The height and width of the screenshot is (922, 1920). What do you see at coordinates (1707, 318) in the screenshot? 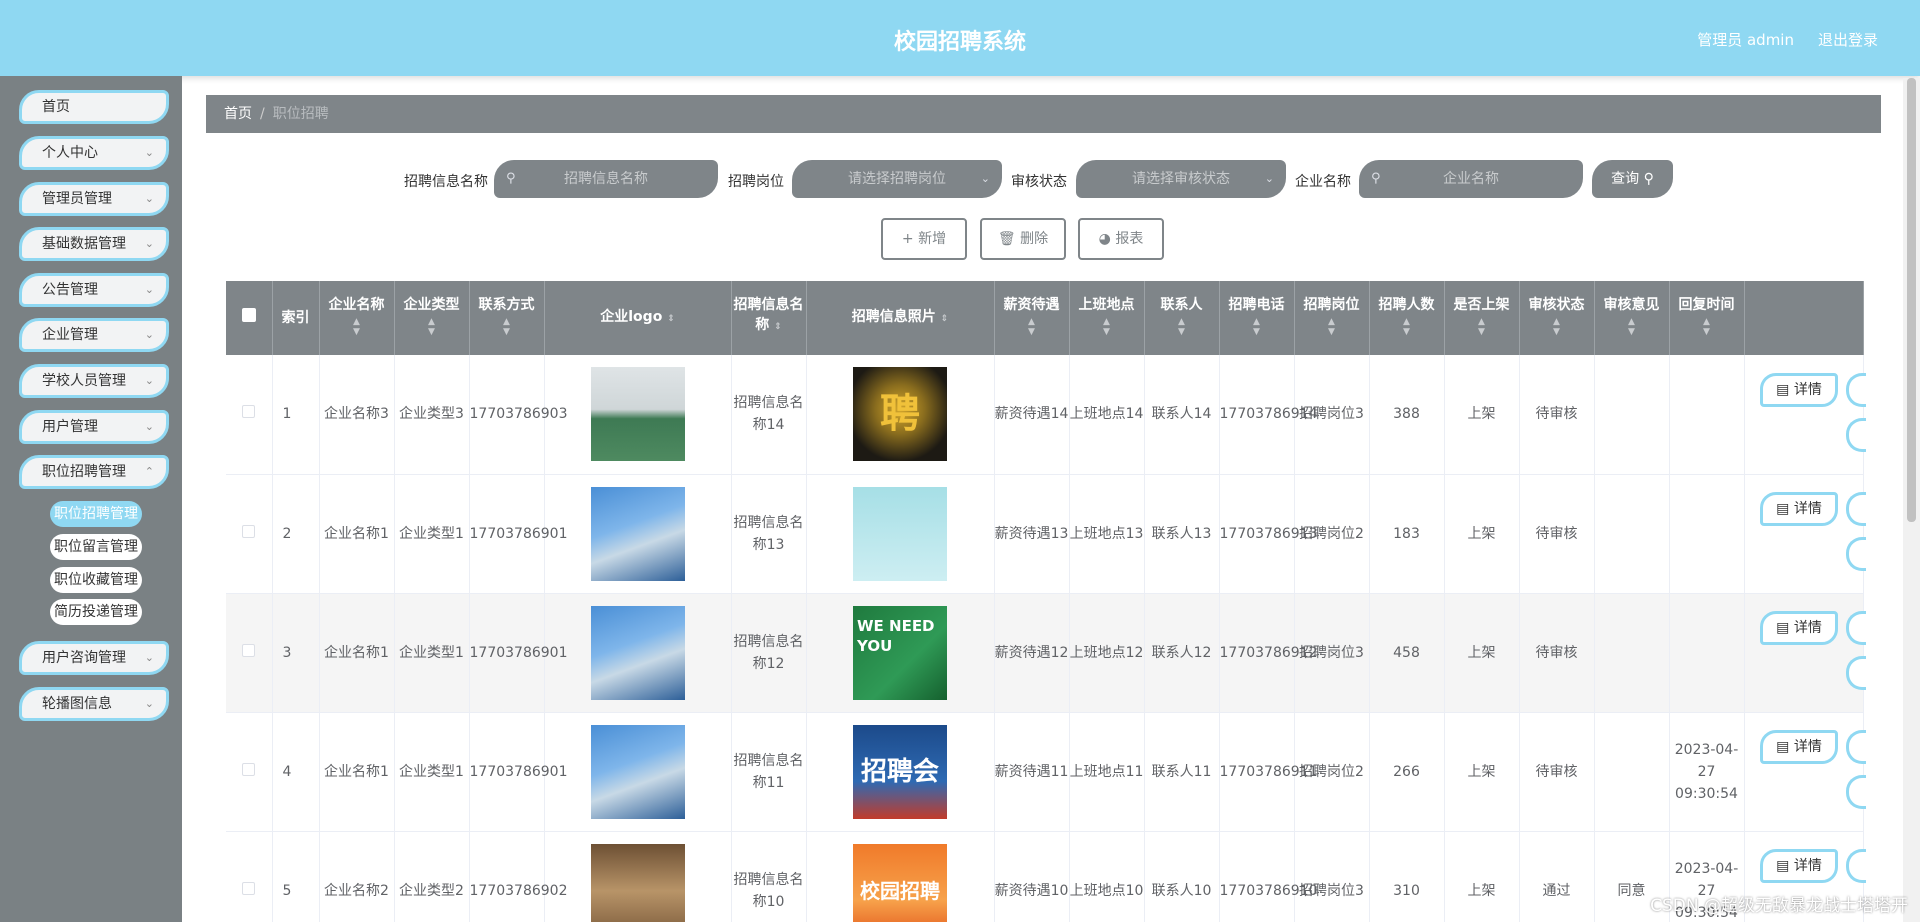
I see `col-header-reply: 回复时间 ▲ ▼` at bounding box center [1707, 318].